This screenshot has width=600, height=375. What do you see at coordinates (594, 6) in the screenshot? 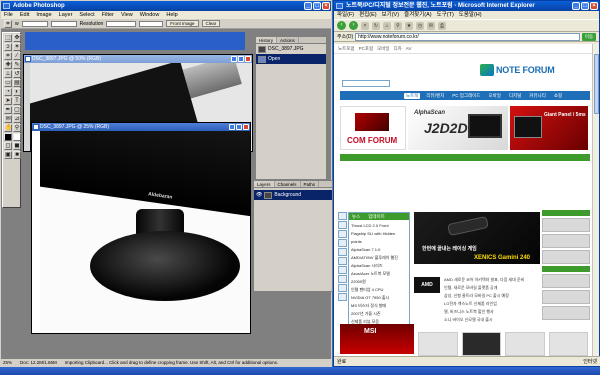
I see `ie-close-button: ×` at bounding box center [594, 6].